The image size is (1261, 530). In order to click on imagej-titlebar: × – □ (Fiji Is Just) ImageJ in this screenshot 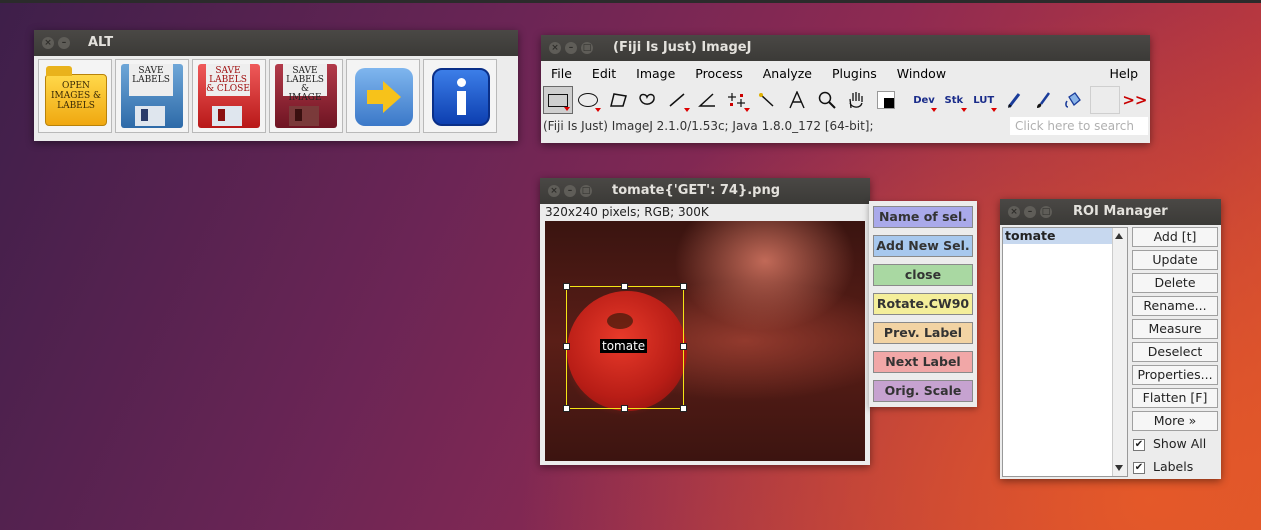, I will do `click(845, 48)`.